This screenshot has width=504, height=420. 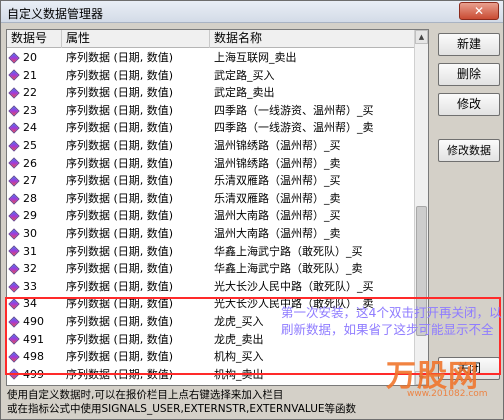 What do you see at coordinates (34, 252) in the screenshot?
I see `row-id-cell: 31` at bounding box center [34, 252].